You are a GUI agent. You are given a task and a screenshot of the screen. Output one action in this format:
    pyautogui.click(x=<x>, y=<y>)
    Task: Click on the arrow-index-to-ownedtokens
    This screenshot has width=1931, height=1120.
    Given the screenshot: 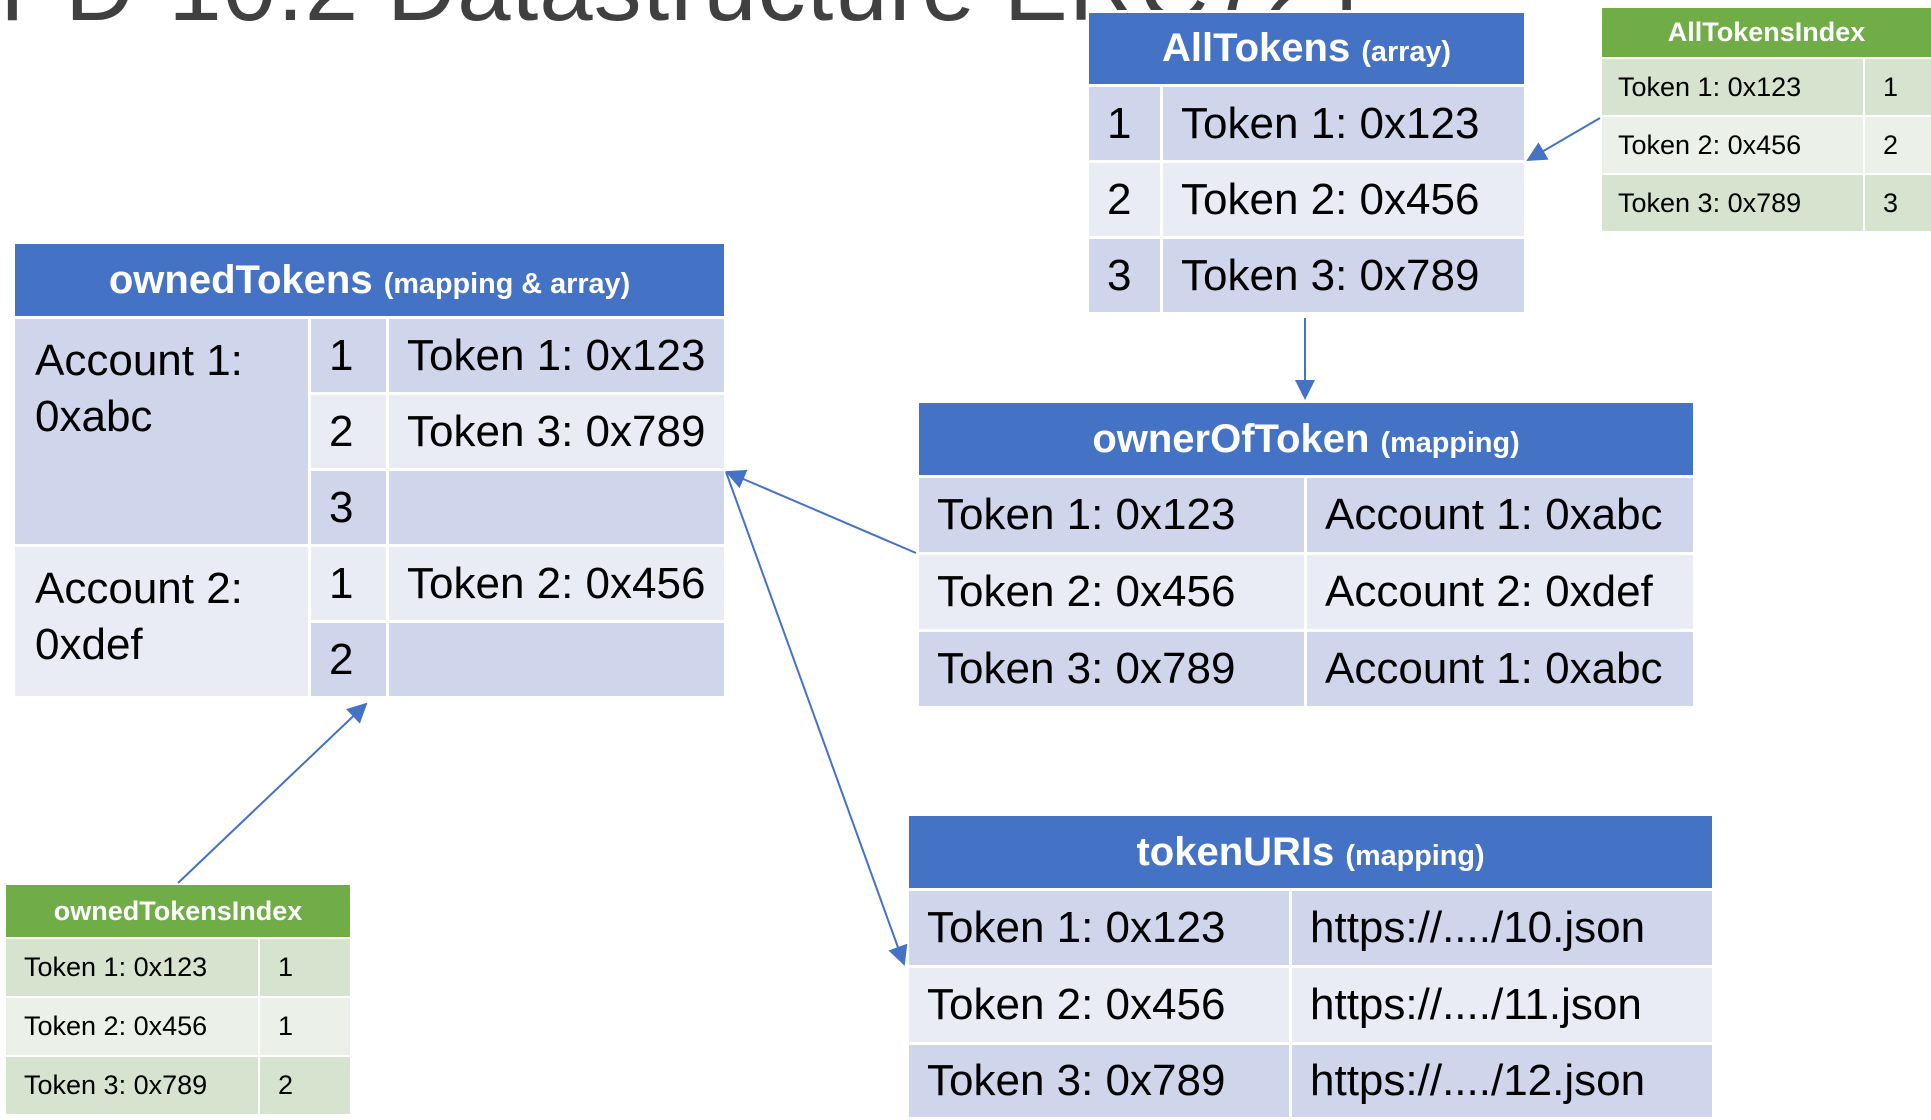 What is the action you would take?
    pyautogui.click(x=272, y=793)
    